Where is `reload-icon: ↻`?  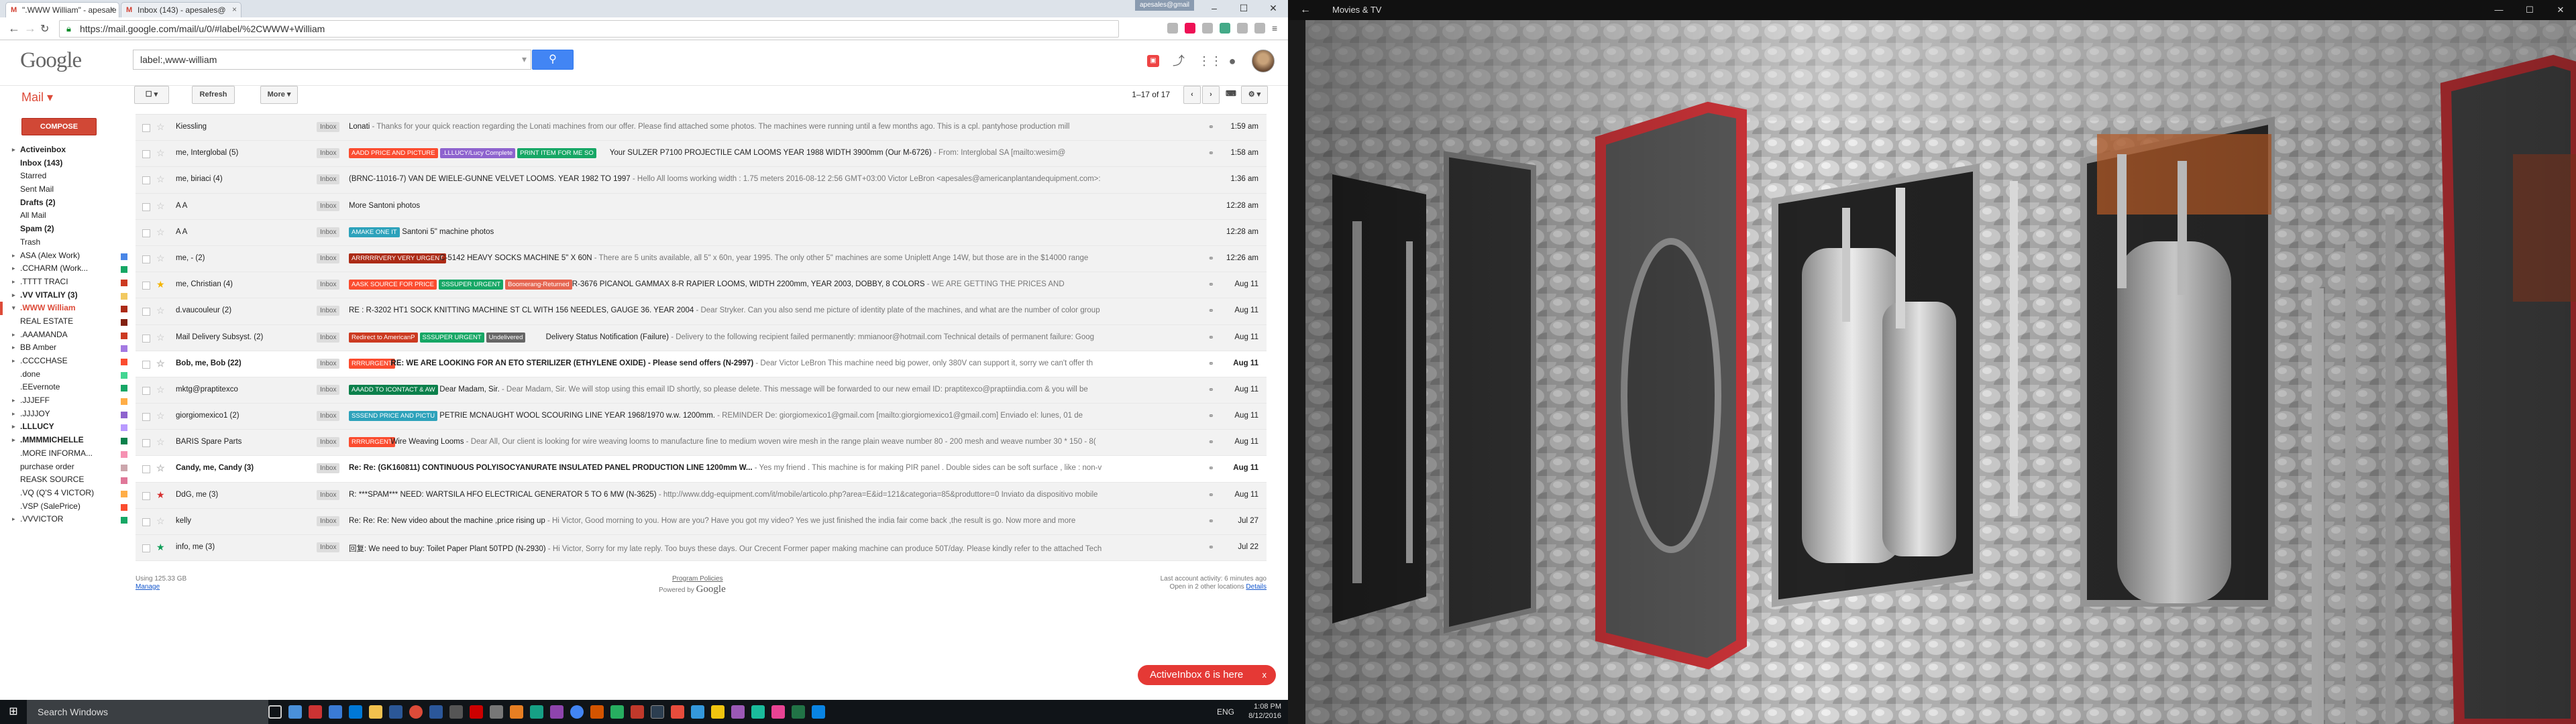 reload-icon: ↻ is located at coordinates (44, 29).